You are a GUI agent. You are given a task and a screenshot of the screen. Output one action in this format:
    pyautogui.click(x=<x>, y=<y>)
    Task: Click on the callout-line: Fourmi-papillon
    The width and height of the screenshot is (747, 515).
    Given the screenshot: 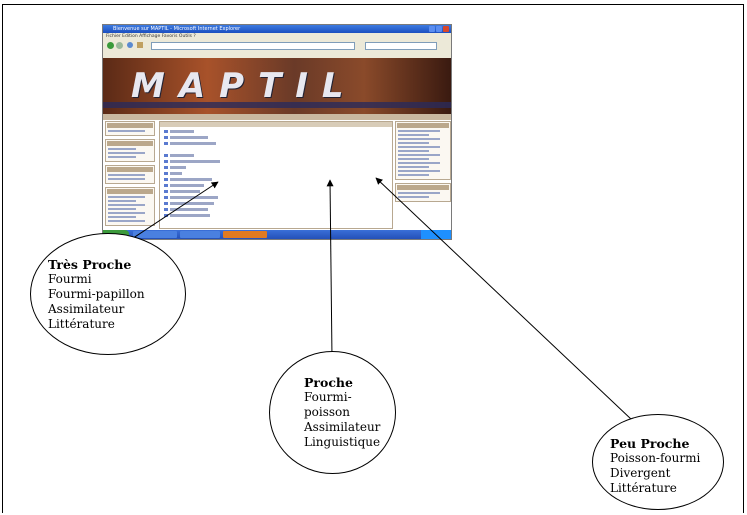 What is the action you would take?
    pyautogui.click(x=96, y=294)
    